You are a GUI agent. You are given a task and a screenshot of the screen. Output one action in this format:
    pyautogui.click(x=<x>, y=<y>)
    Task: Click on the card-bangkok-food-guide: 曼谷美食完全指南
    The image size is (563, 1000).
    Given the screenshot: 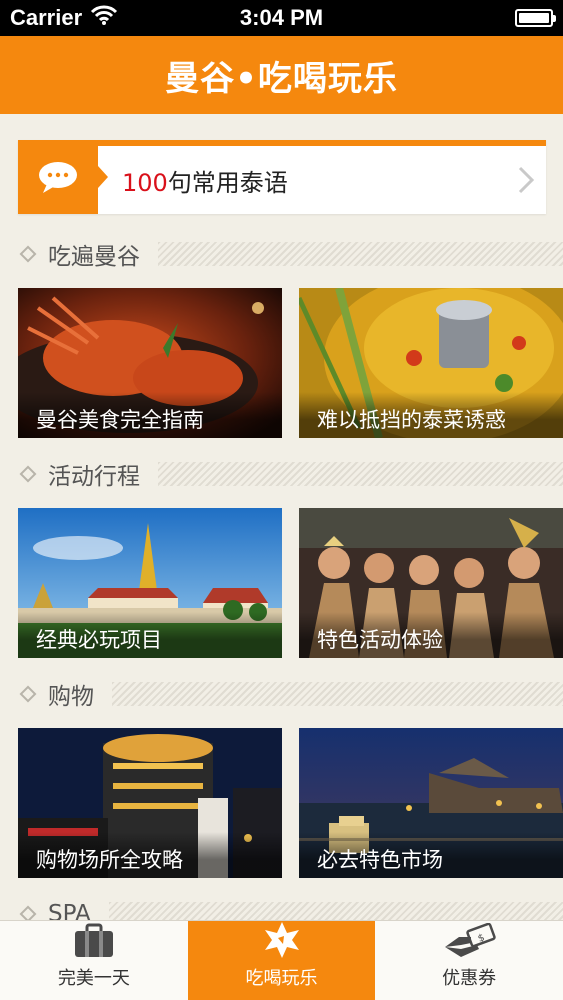 What is the action you would take?
    pyautogui.click(x=150, y=363)
    